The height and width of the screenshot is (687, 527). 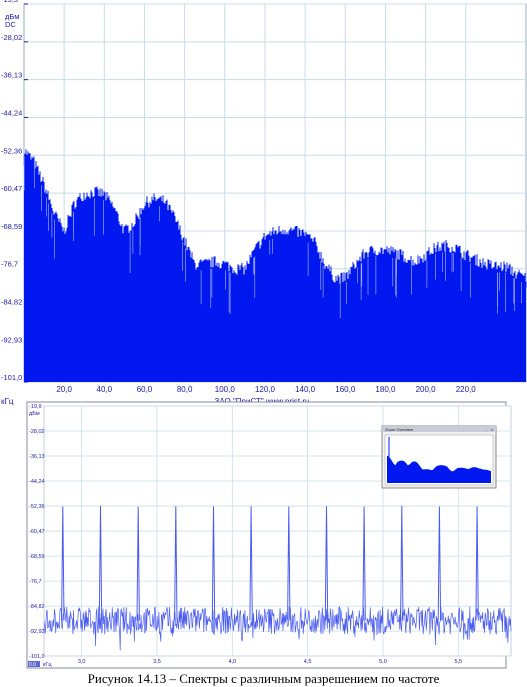 I want to click on y-unit-label: дБм, so click(x=34, y=414).